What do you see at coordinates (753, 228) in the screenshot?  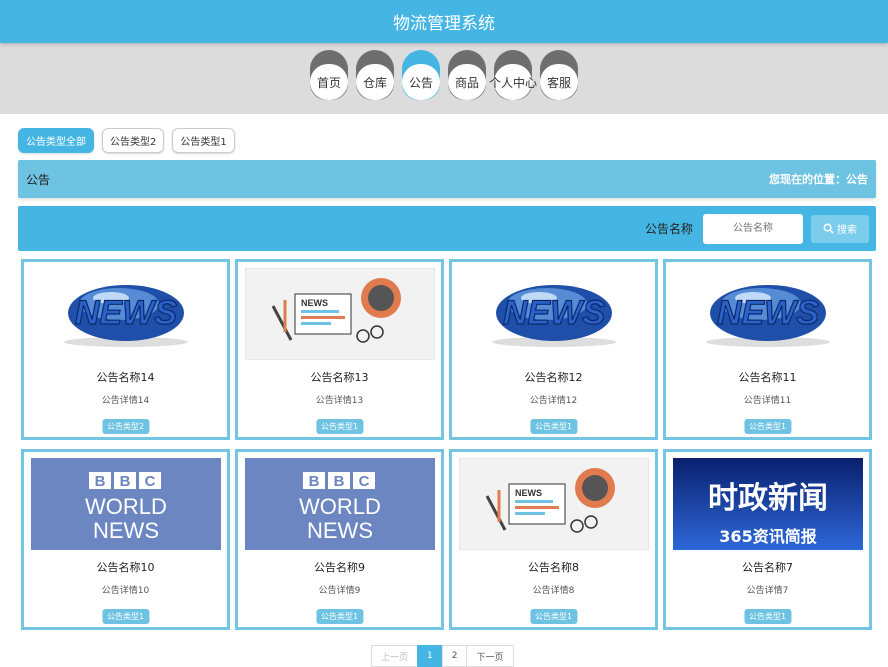 I see `search-input` at bounding box center [753, 228].